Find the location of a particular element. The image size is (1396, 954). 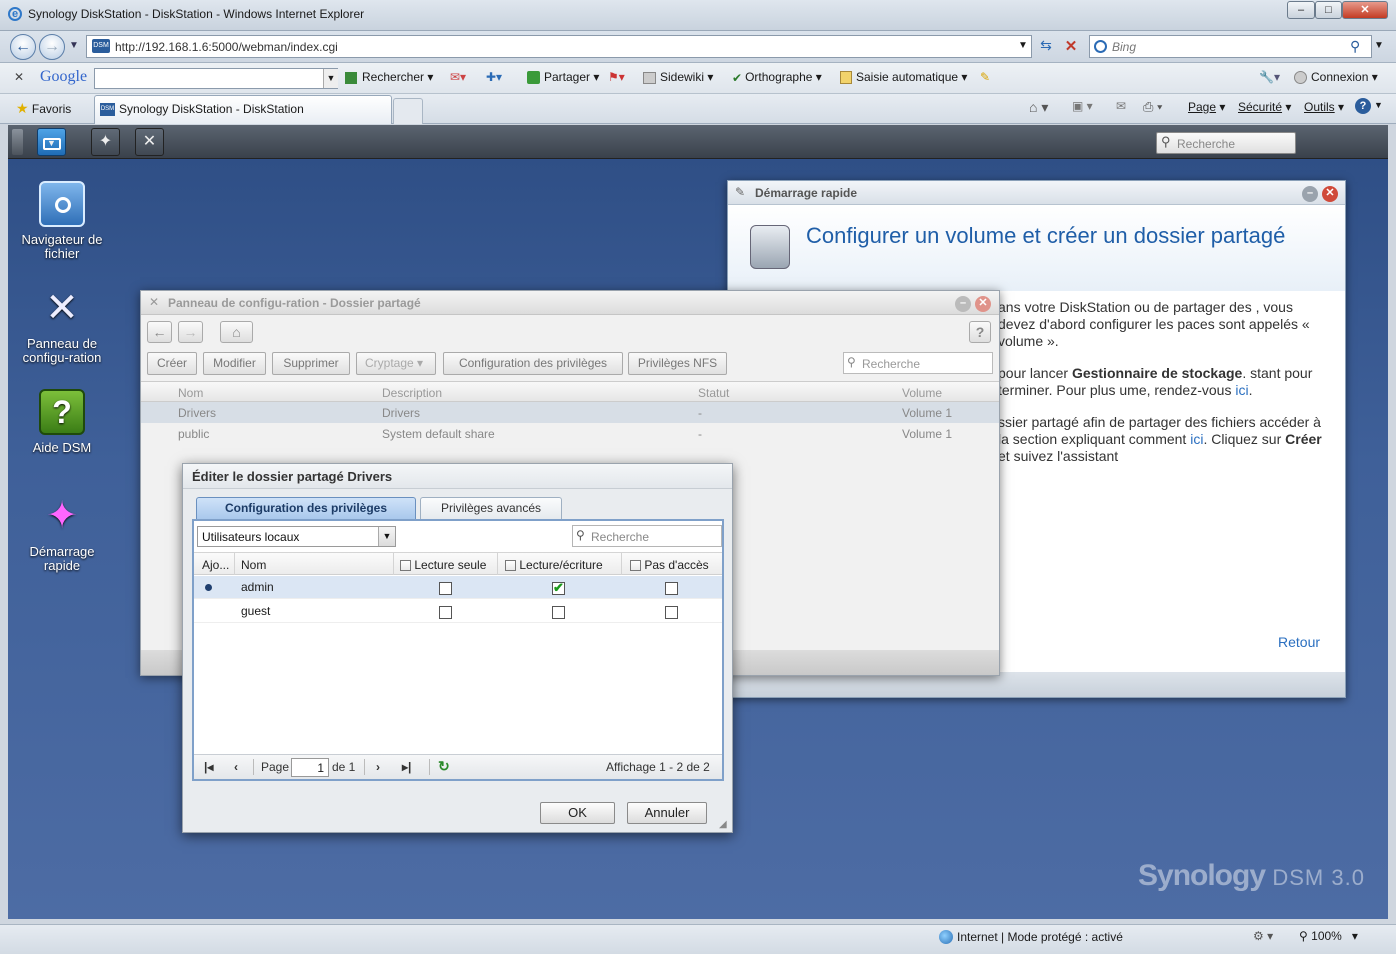

table-row: Drivers Drivers - Volume 1 is located at coordinates (570, 412).